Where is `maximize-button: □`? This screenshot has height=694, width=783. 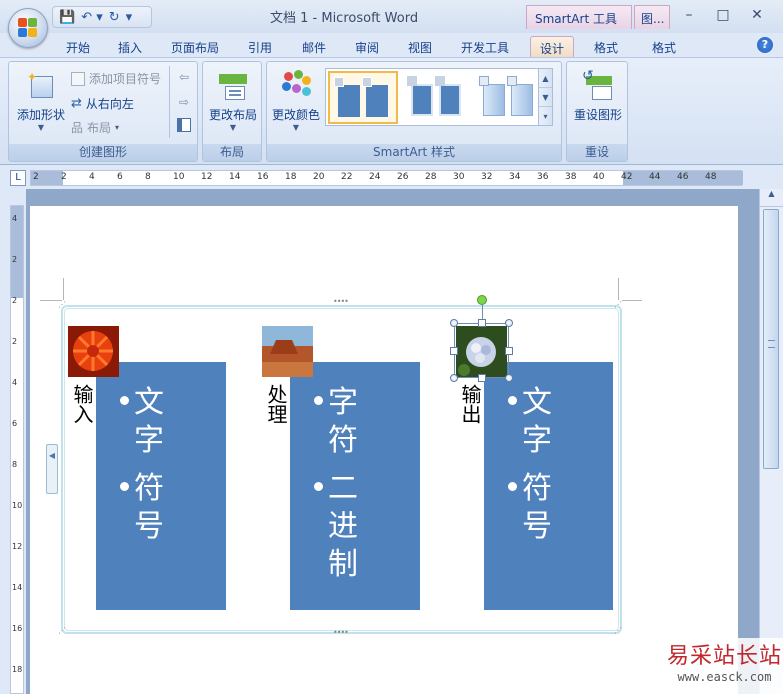
maximize-button: □ is located at coordinates (723, 15).